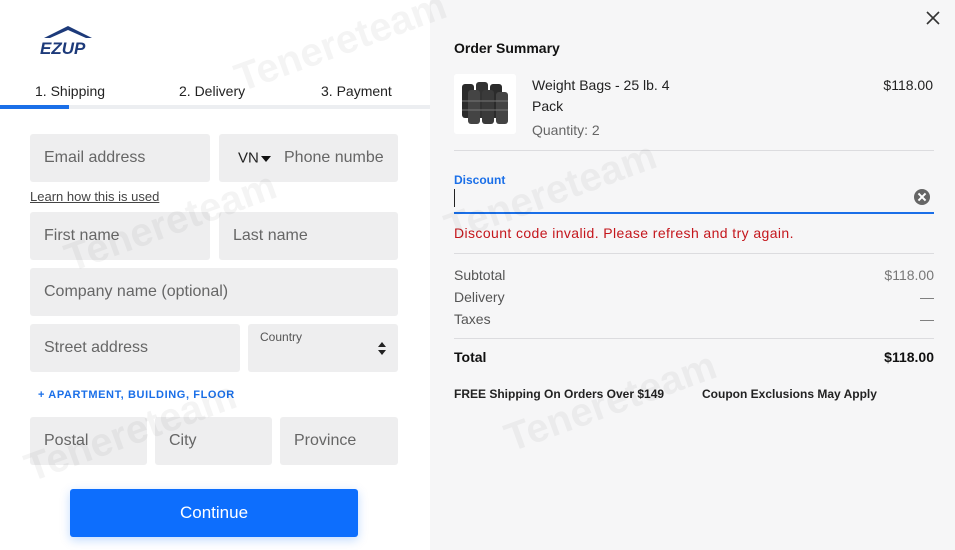  What do you see at coordinates (82, 235) in the screenshot?
I see `first-name-placeholder: First name` at bounding box center [82, 235].